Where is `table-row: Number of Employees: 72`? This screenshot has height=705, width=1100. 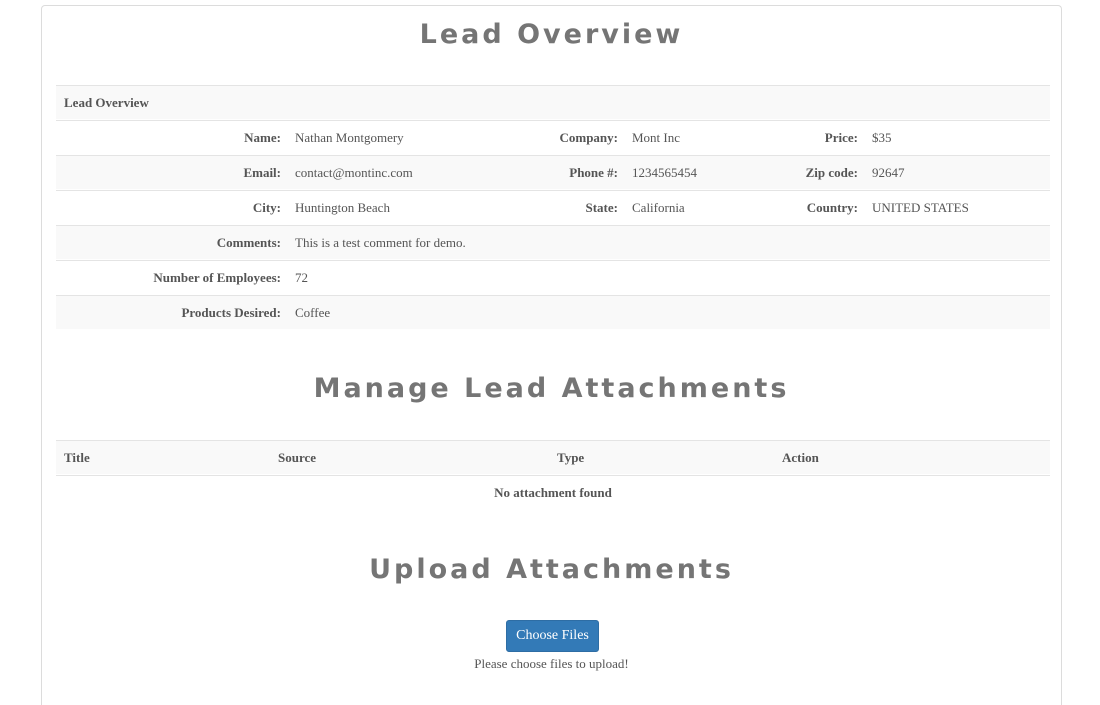 table-row: Number of Employees: 72 is located at coordinates (553, 277).